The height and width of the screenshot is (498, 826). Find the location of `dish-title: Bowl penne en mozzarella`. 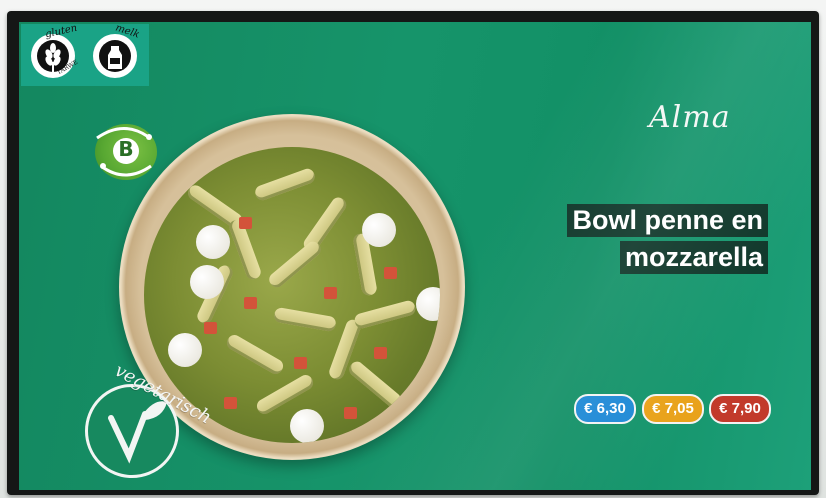

dish-title: Bowl penne en mozzarella is located at coordinates (667, 241).